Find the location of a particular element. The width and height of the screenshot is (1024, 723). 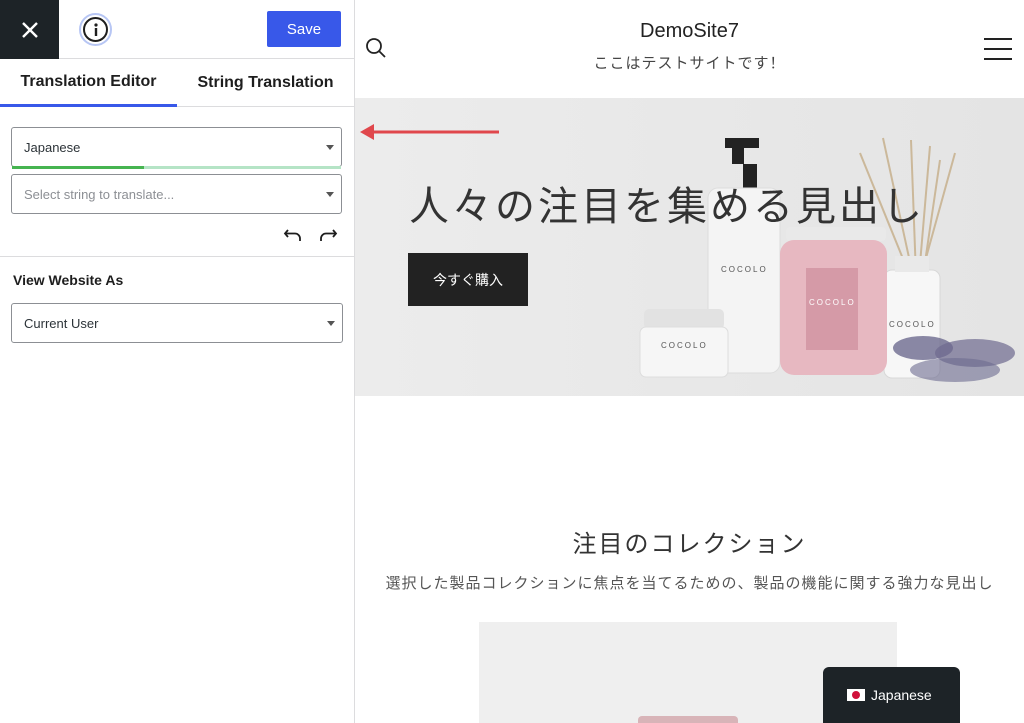

language-switcher-label: Japanese is located at coordinates (901, 695).